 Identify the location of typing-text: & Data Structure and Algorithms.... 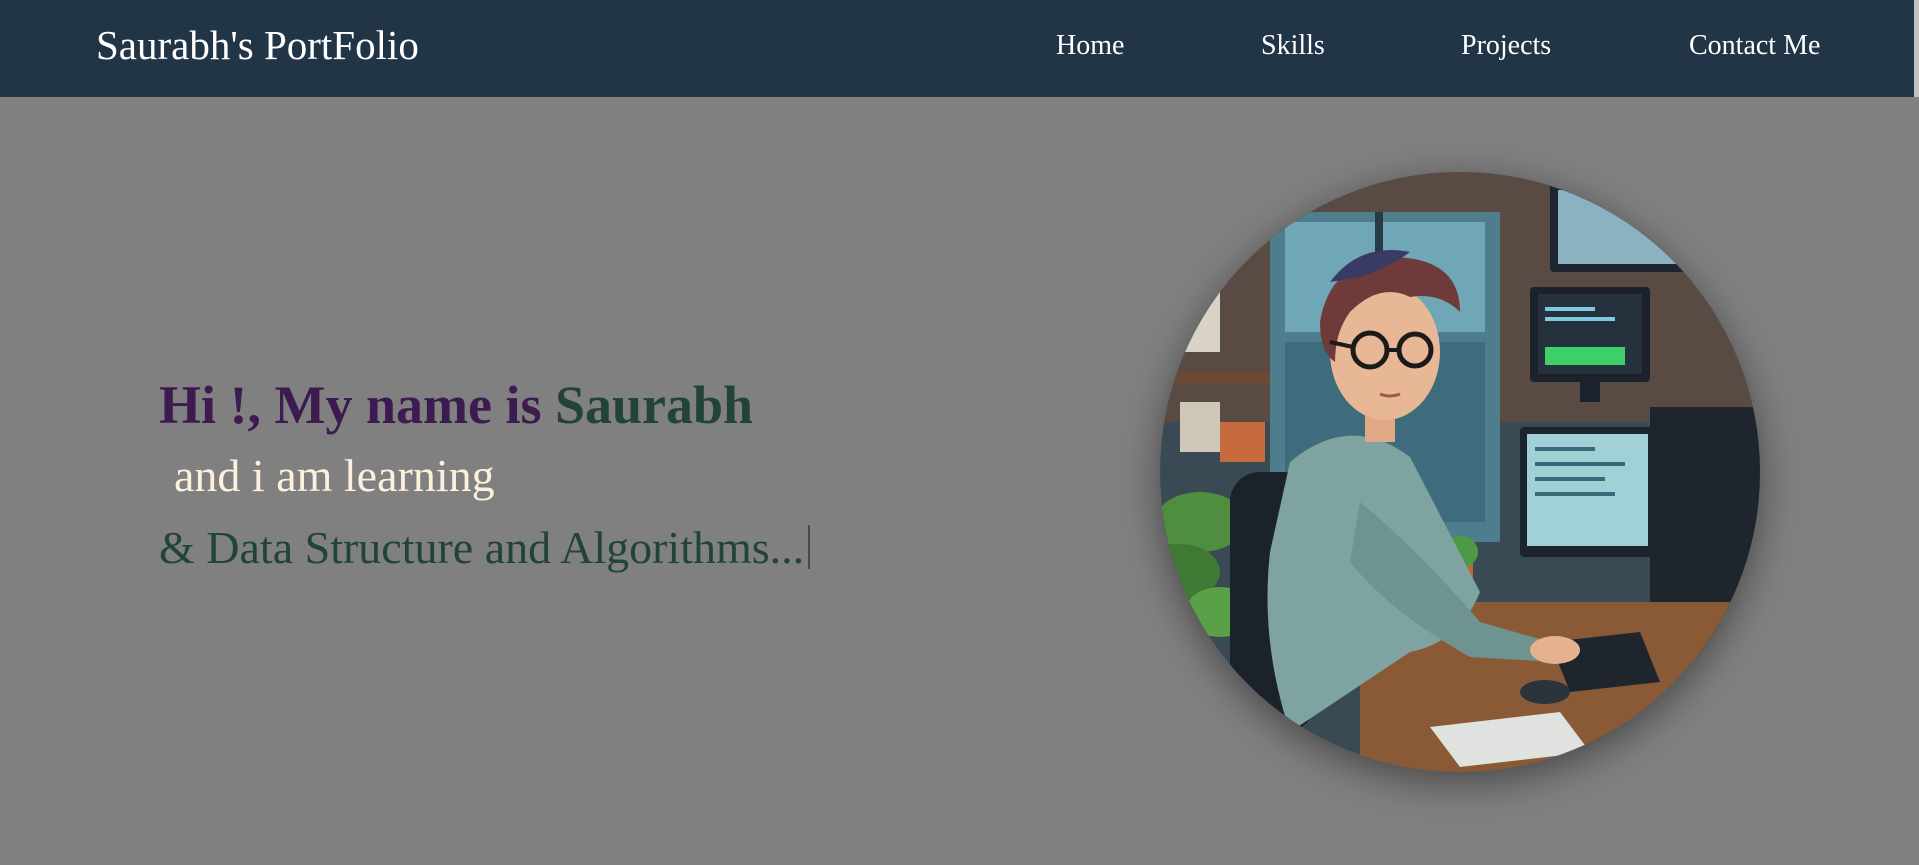
(482, 547).